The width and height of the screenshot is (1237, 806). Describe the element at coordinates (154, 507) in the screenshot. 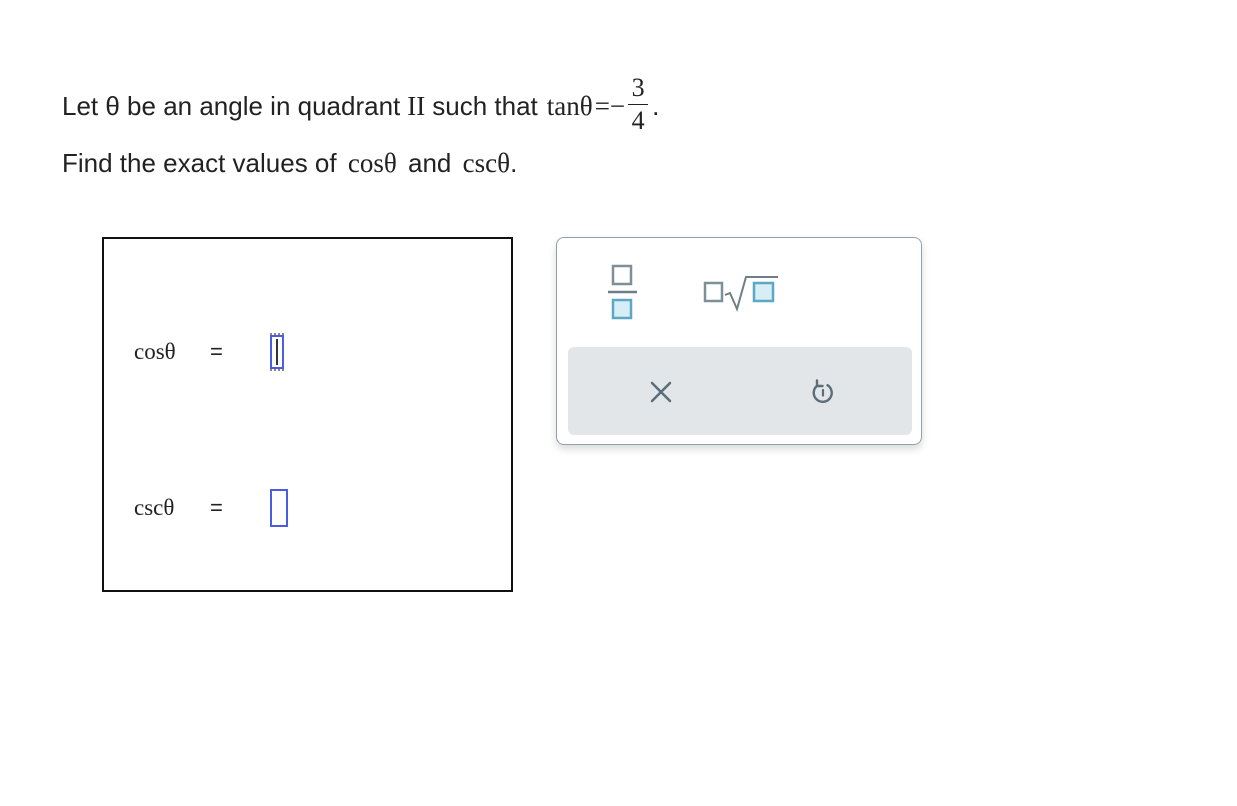

I see `csc-answer-label: cscθ` at that location.